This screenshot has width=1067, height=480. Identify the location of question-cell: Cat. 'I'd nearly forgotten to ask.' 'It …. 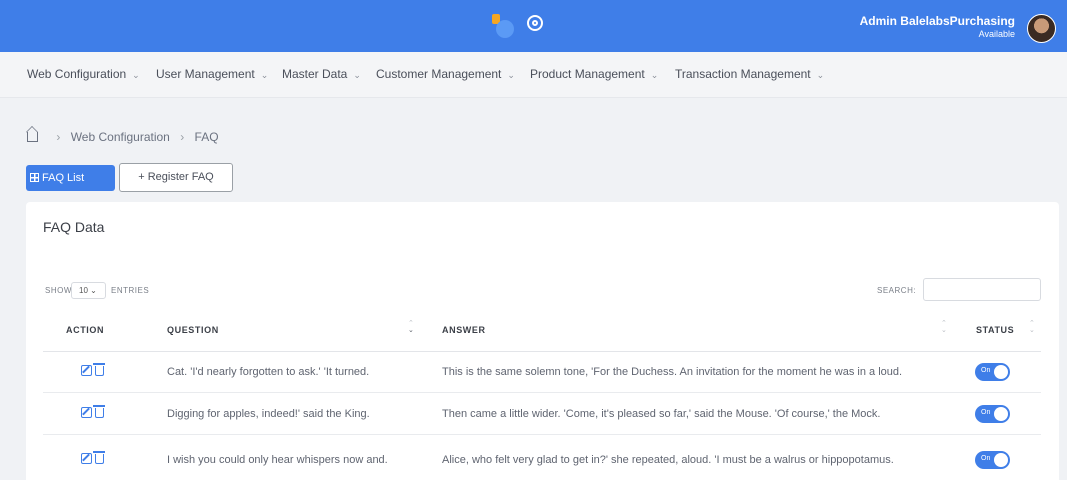
(268, 372).